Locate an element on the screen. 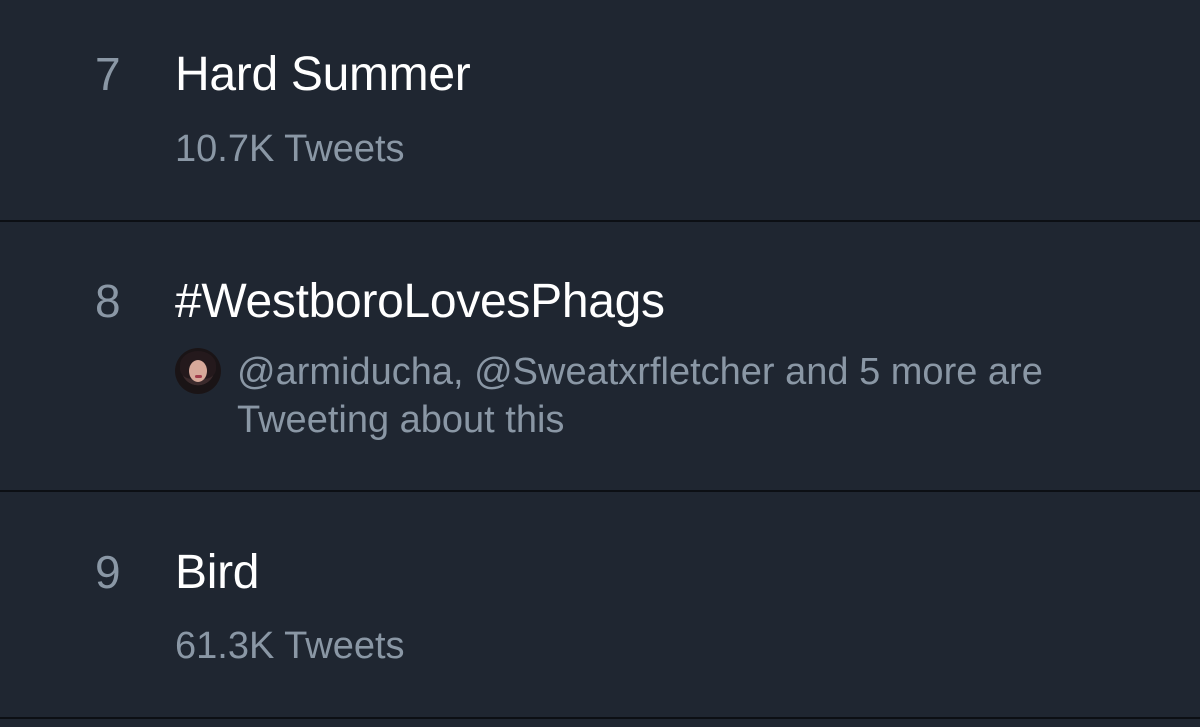  avatar-face is located at coordinates (198, 371).